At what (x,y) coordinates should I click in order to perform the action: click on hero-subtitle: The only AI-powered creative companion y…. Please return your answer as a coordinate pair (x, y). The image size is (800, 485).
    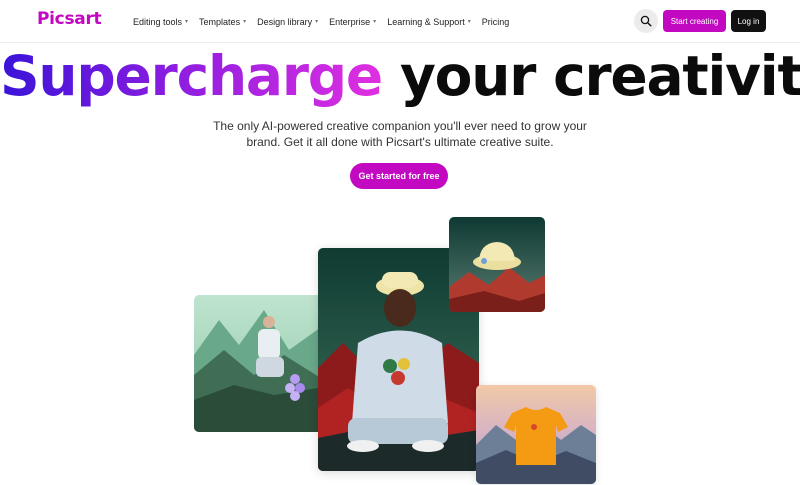
    Looking at the image, I should click on (400, 134).